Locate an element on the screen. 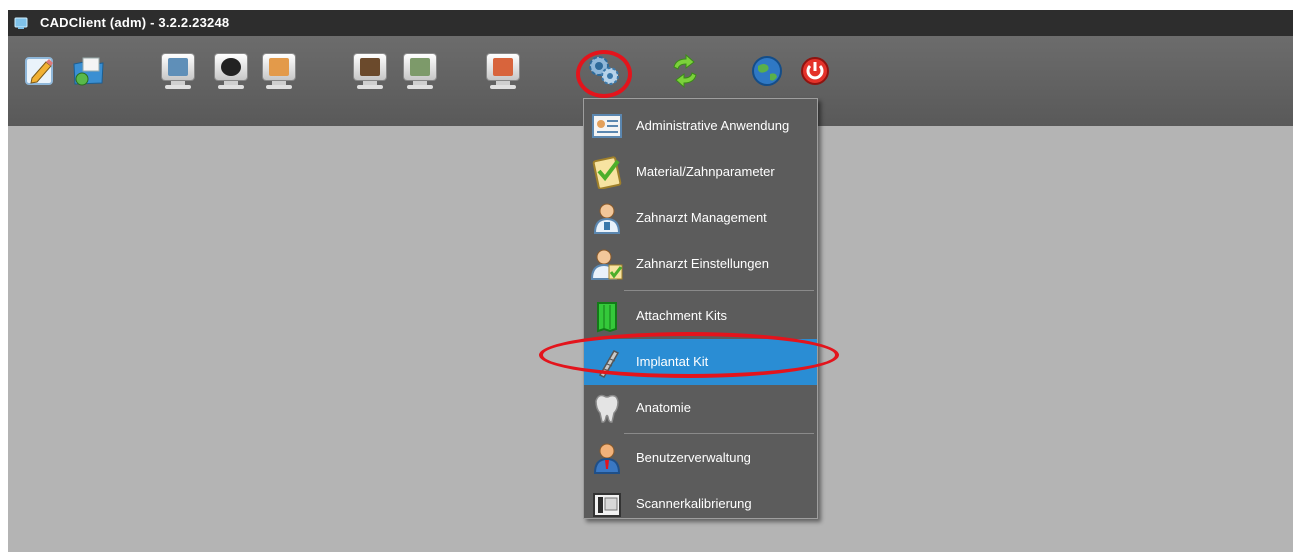 Image resolution: width=1293 pixels, height=552 pixels. menu-item-label: Benutzerverwaltung is located at coordinates (693, 457).